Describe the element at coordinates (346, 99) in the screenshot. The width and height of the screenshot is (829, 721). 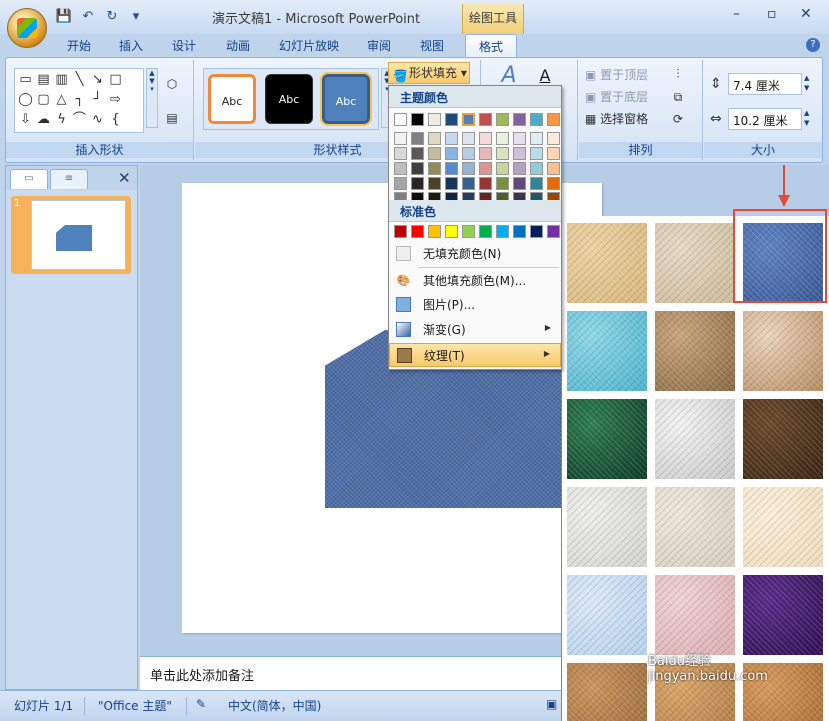
I see `style-swatch-blue: Abc` at that location.